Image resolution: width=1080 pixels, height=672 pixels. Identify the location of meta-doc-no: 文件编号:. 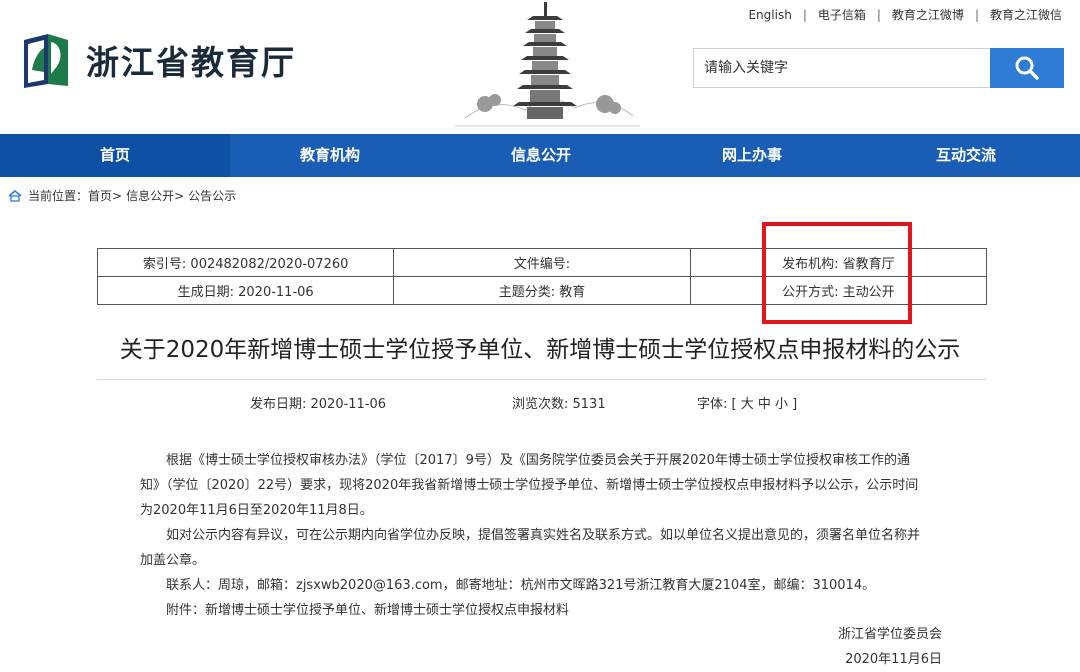
(542, 262).